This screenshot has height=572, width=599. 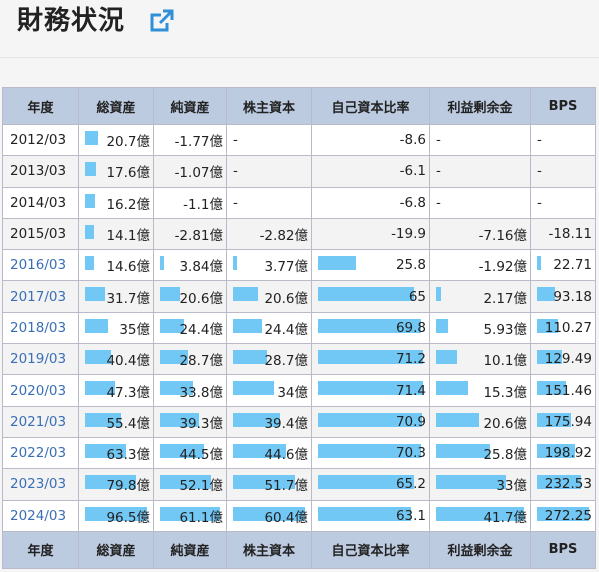 What do you see at coordinates (370, 515) in the screenshot?
I see `value-cell: 63.1` at bounding box center [370, 515].